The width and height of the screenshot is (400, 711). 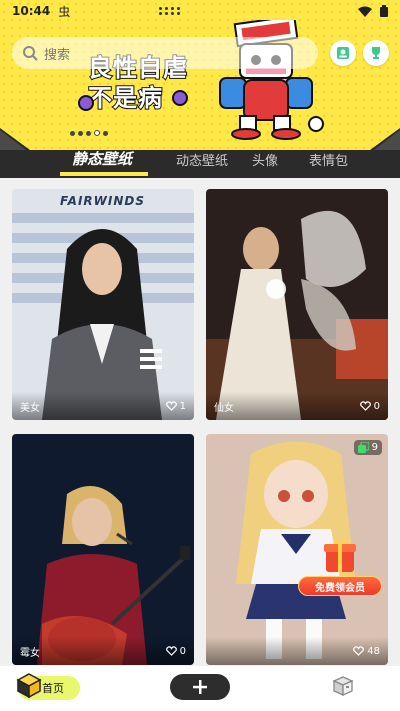 What do you see at coordinates (53, 688) in the screenshot?
I see `nav-home-label: 首页` at bounding box center [53, 688].